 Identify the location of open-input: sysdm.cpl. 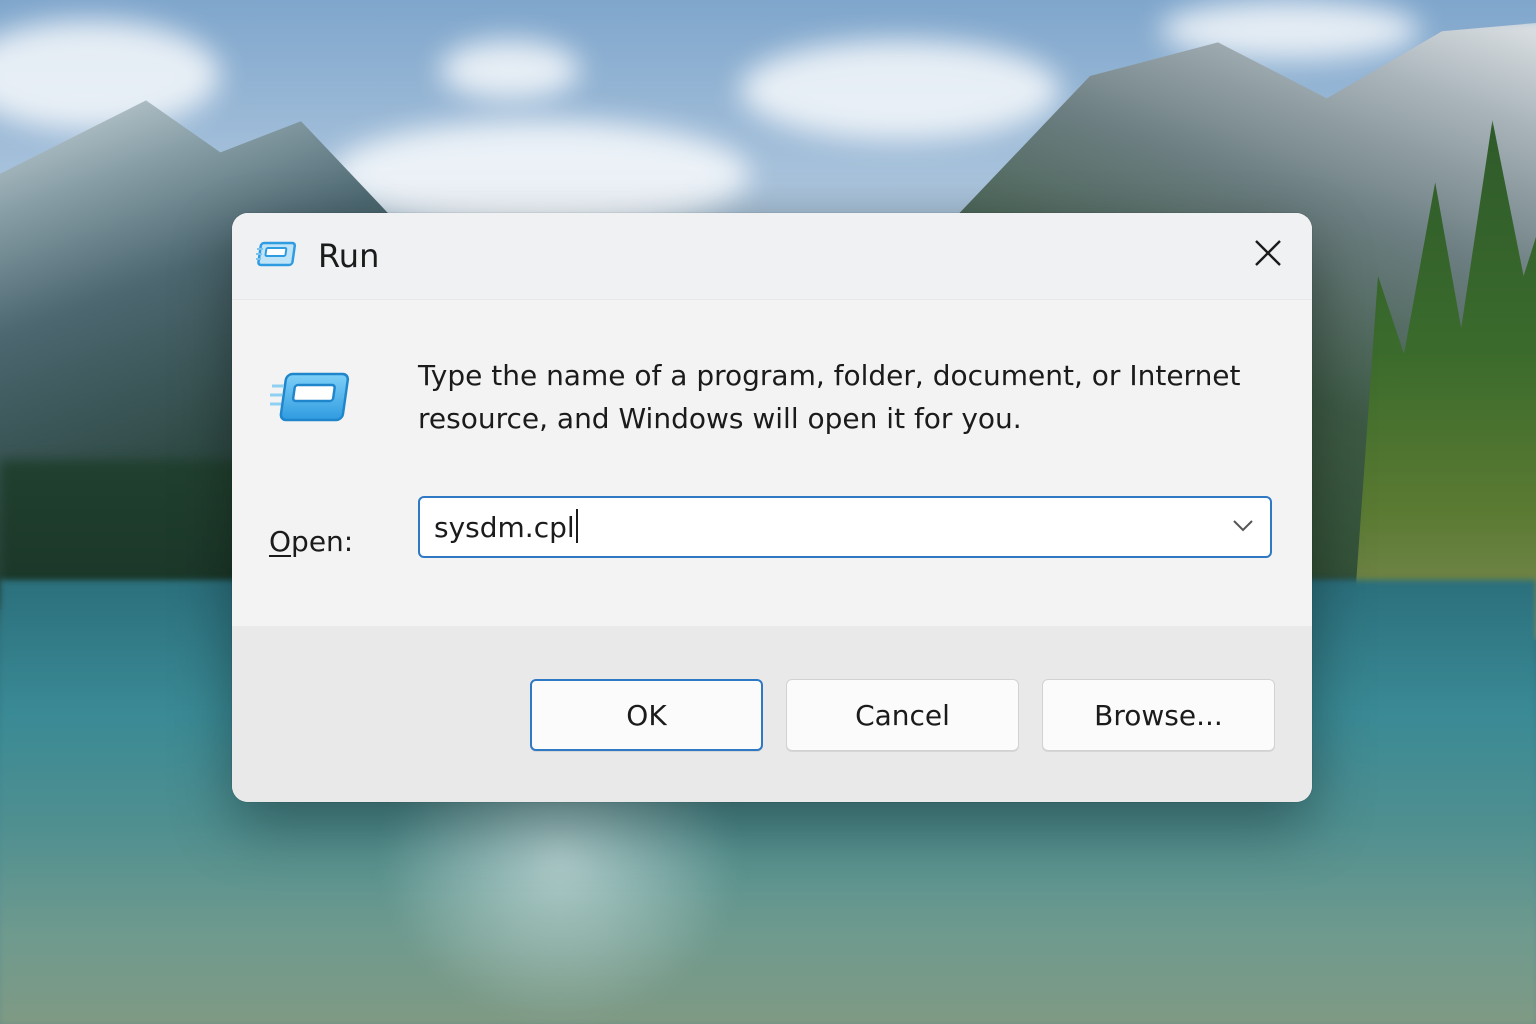
(506, 528).